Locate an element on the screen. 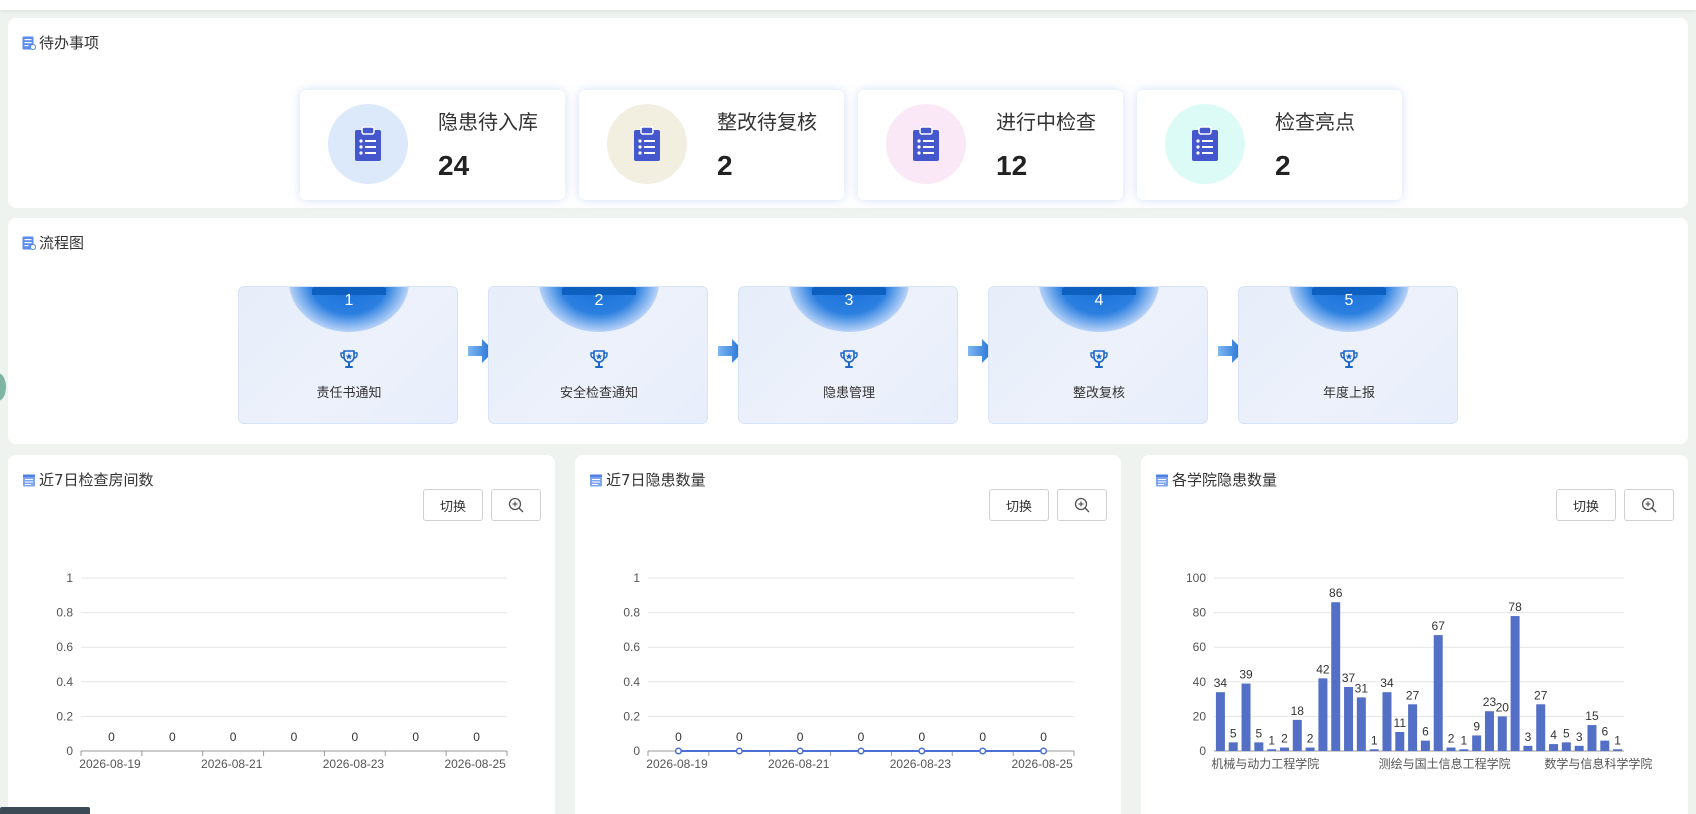  data-label: 3 is located at coordinates (1579, 737).